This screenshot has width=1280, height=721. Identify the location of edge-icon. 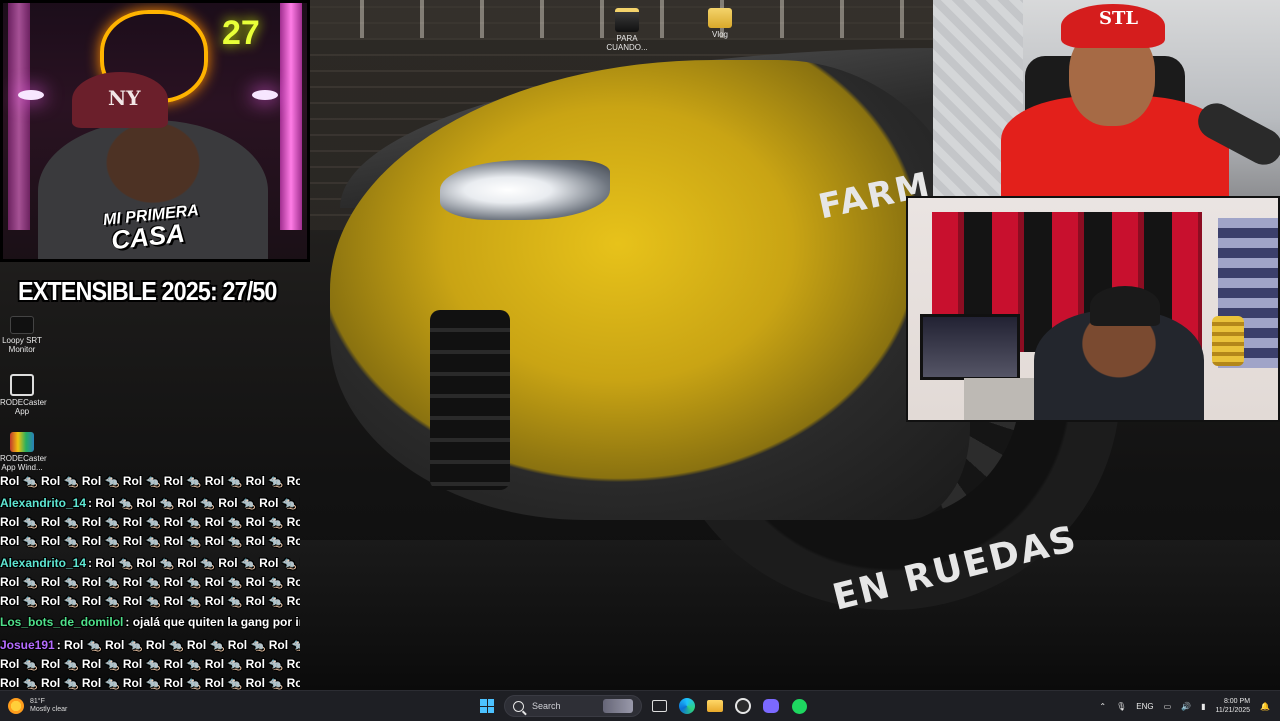
(687, 706).